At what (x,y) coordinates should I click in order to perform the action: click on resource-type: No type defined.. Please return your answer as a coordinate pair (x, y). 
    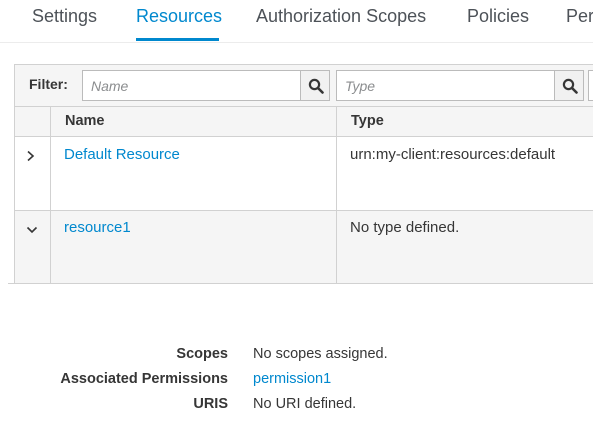
    Looking at the image, I should click on (405, 227).